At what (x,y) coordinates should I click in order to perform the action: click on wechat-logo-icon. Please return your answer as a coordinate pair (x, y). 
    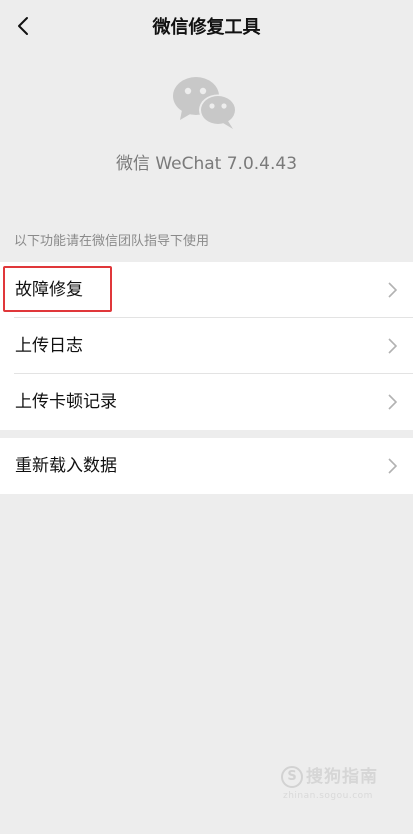
    Looking at the image, I should click on (206, 102).